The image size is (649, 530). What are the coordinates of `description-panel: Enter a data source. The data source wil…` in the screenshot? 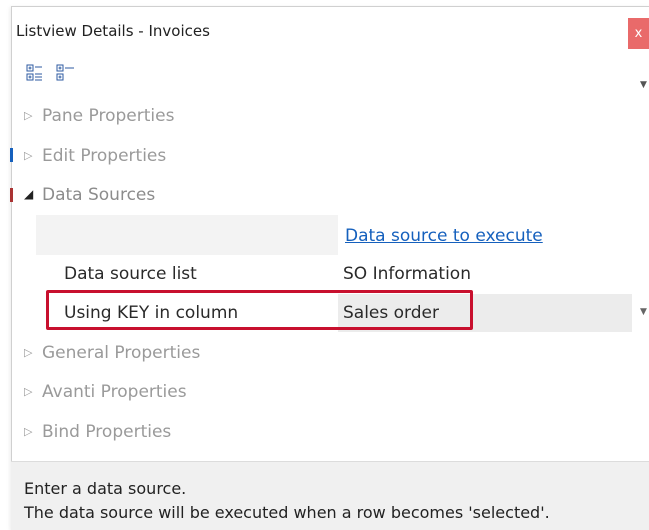 It's located at (330, 495).